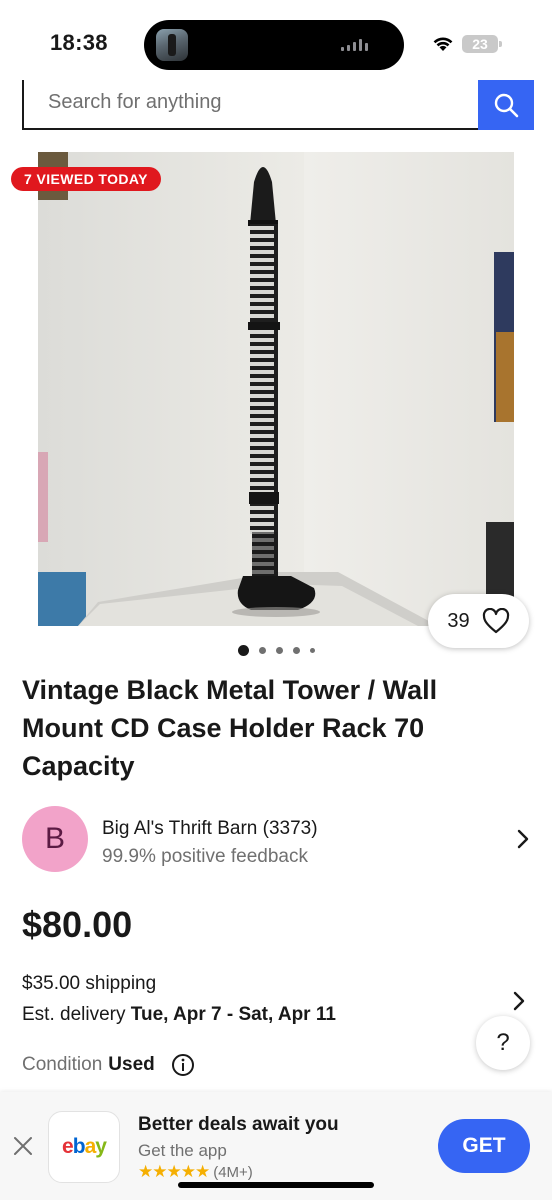  Describe the element at coordinates (131, 1064) in the screenshot. I see `condition-value: Used` at that location.